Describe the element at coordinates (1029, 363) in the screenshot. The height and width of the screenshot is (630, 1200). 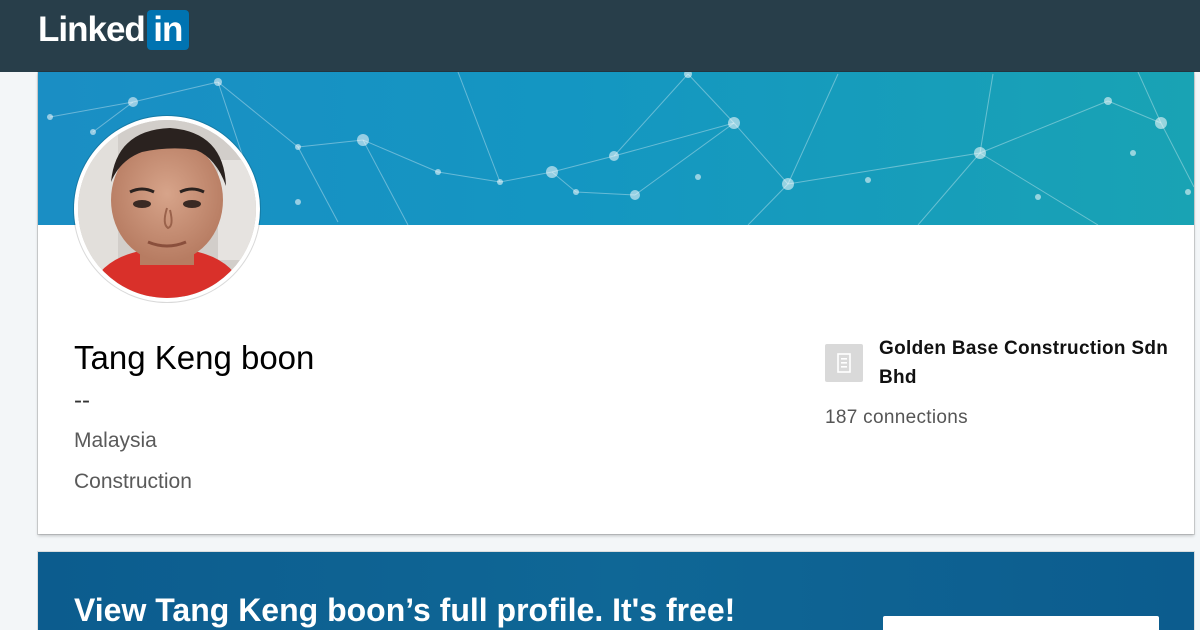
I see `company-link: Golden Base Construction Sdn Bhd` at that location.